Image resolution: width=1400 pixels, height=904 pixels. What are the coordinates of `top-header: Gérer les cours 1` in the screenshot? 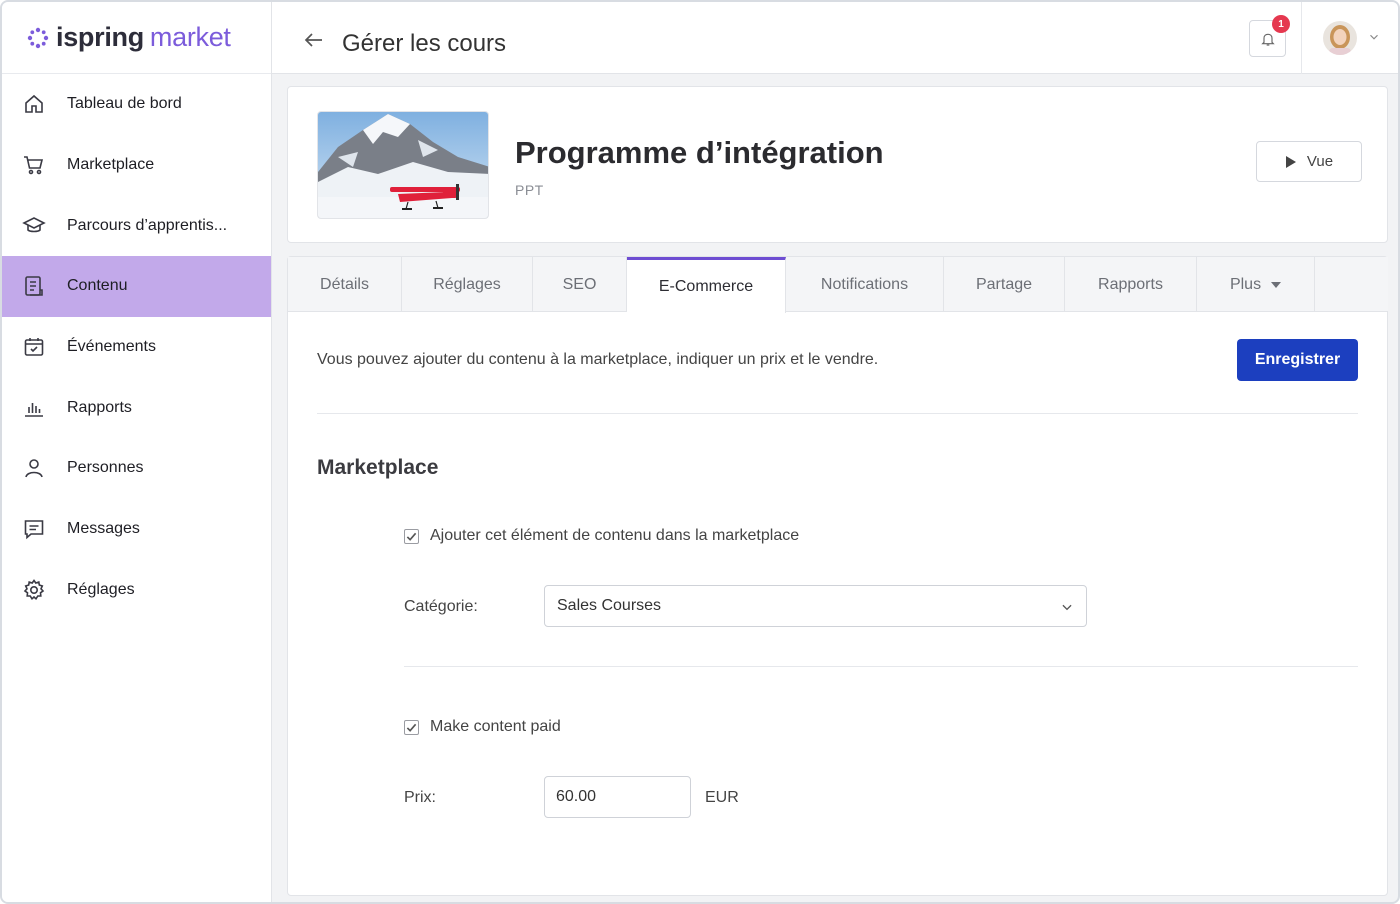 It's located at (835, 38).